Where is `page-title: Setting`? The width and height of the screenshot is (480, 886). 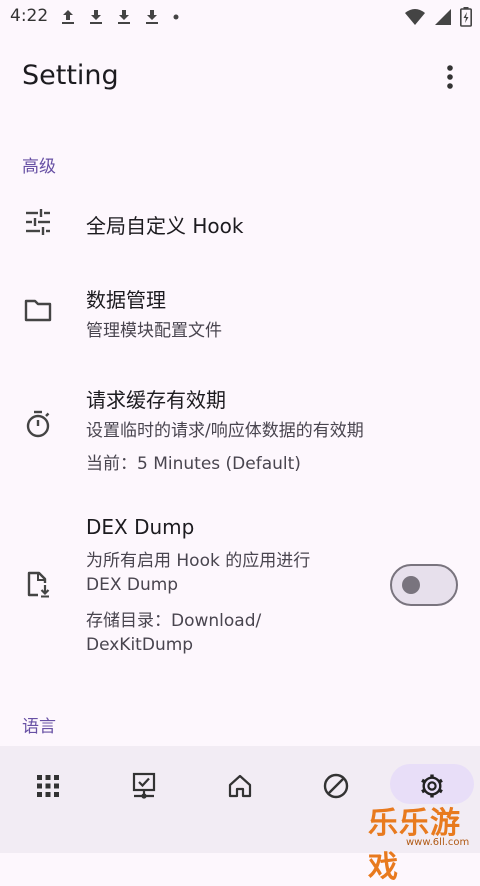 page-title: Setting is located at coordinates (70, 75).